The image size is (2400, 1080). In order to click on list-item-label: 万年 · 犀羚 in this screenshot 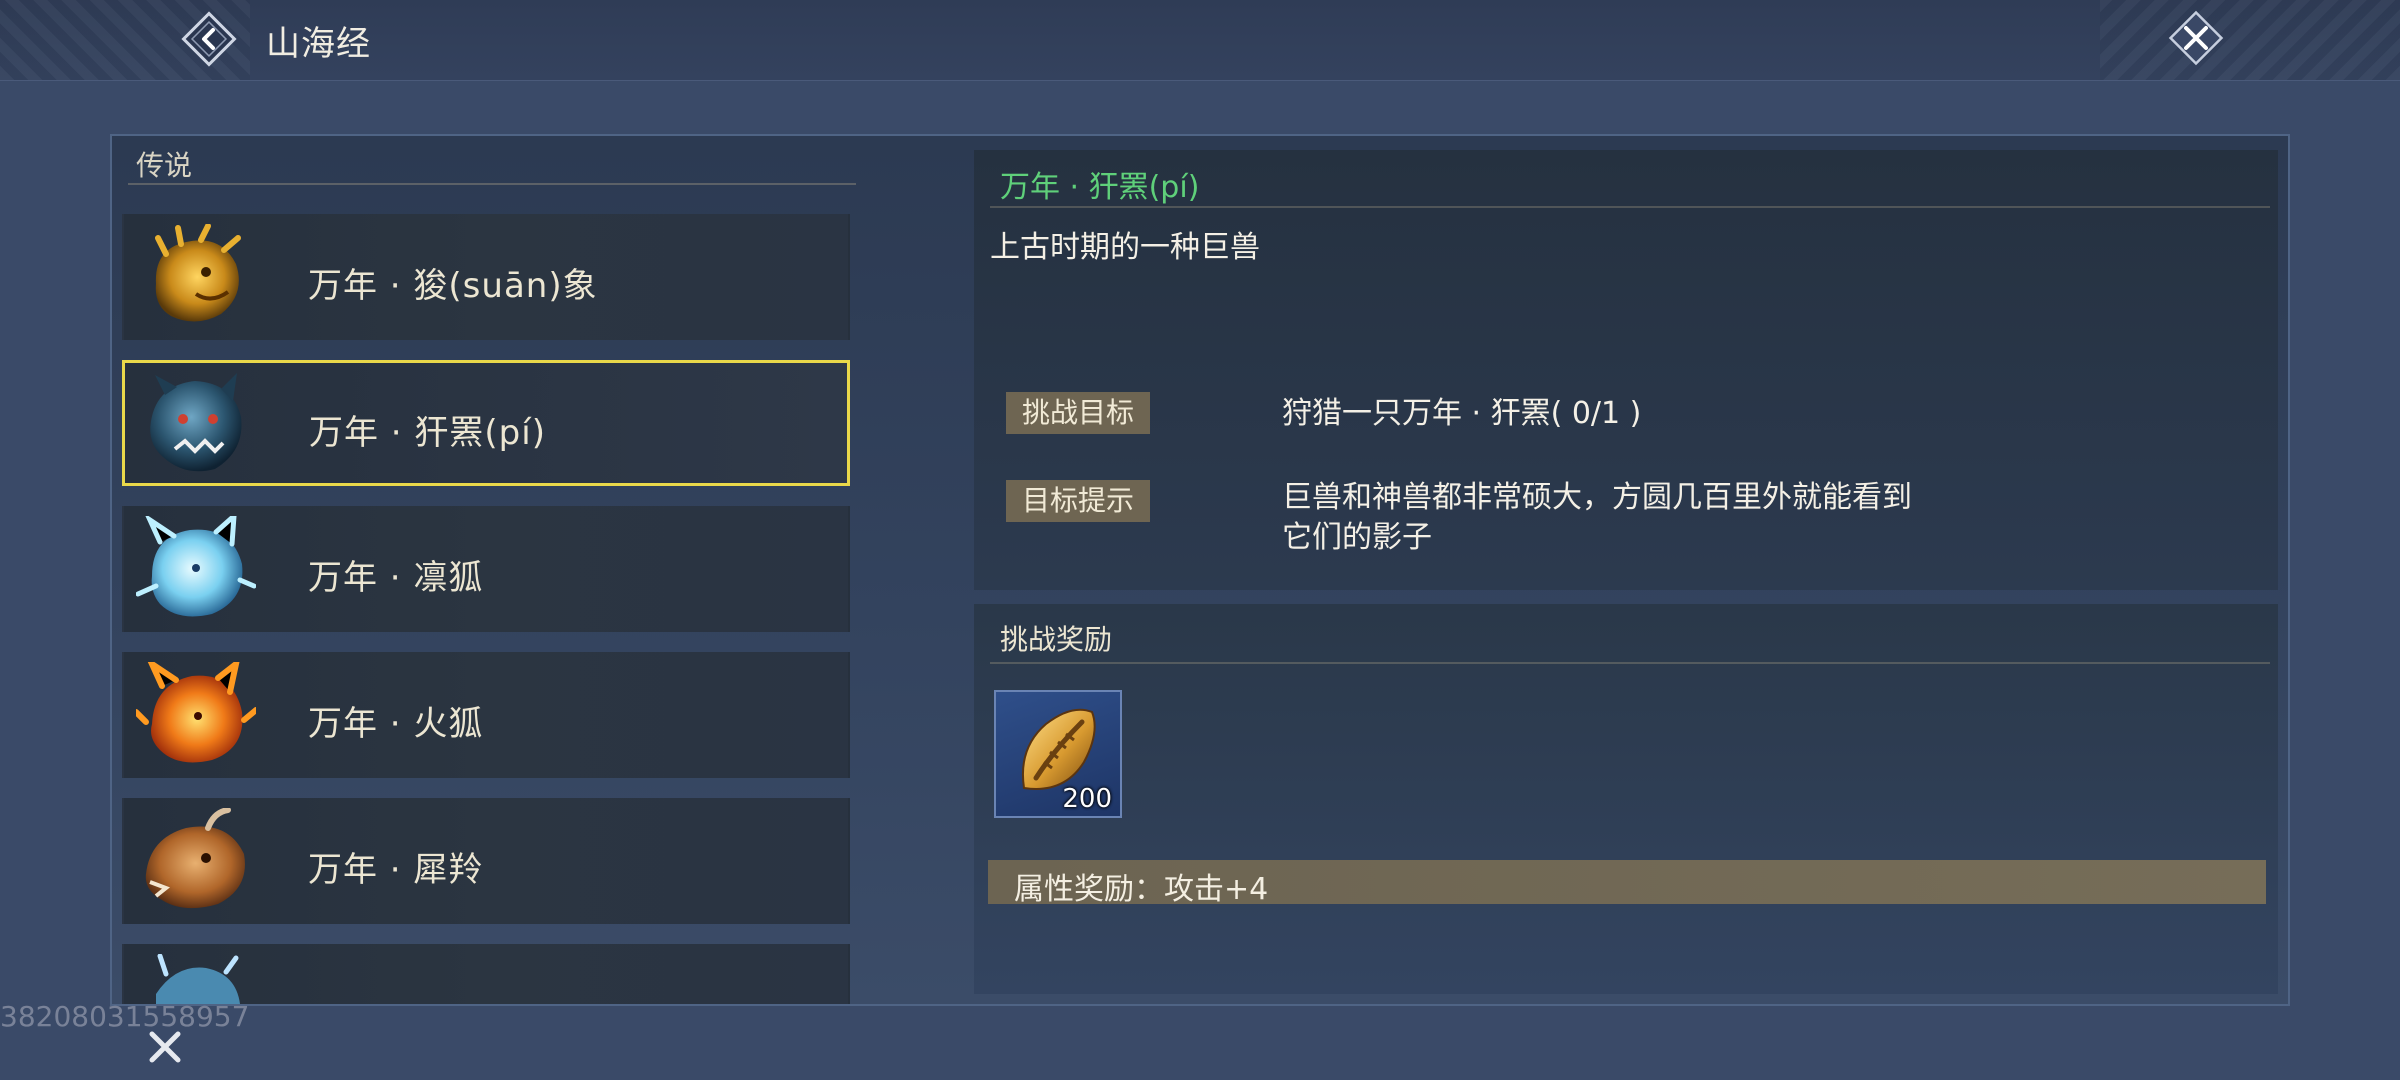, I will do `click(396, 870)`.